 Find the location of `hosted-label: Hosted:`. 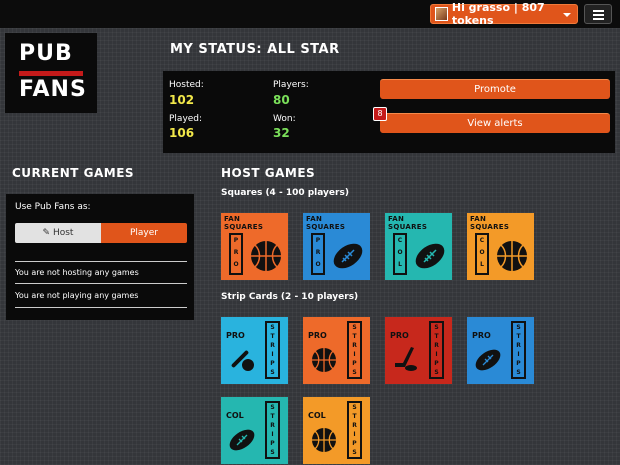

hosted-label: Hosted: is located at coordinates (186, 85).